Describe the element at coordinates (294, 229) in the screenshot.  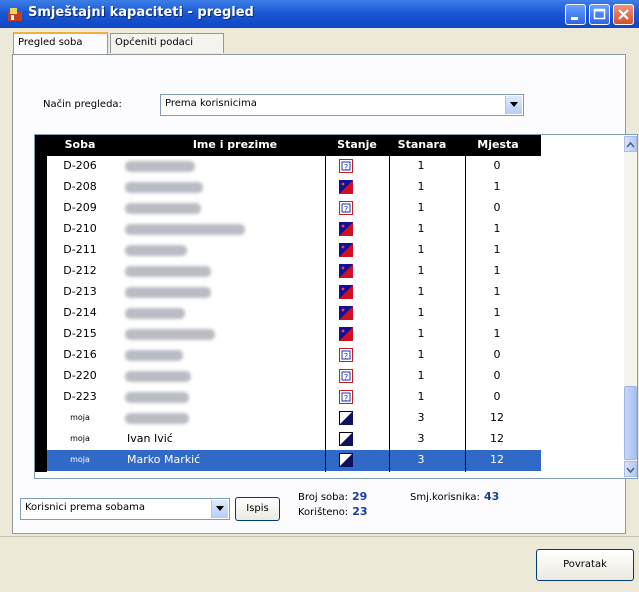
I see `table-row: D-210 1 1` at that location.